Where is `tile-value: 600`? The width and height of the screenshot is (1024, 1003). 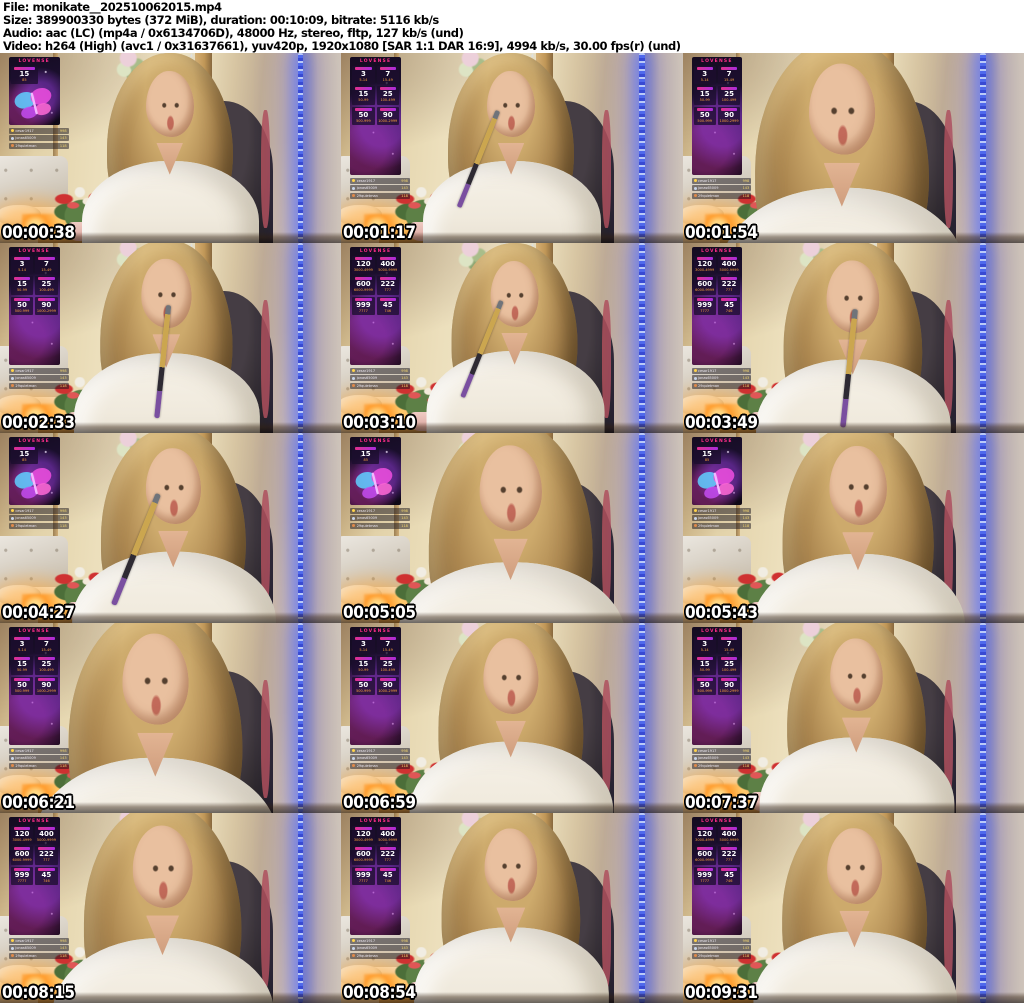 tile-value: 600 is located at coordinates (705, 284).